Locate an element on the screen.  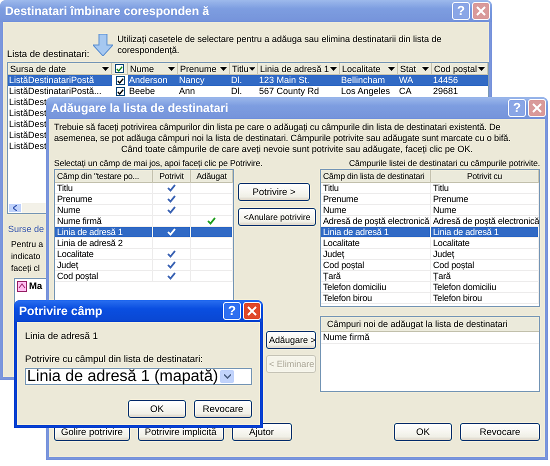
matched-field: Cod poștal is located at coordinates (453, 265).